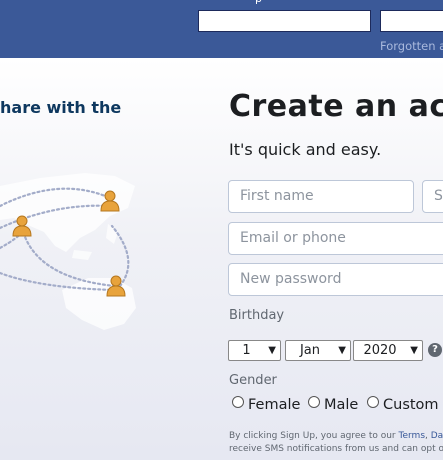 The image size is (443, 460). Describe the element at coordinates (435, 350) in the screenshot. I see `birthday-help-icon: ?` at that location.